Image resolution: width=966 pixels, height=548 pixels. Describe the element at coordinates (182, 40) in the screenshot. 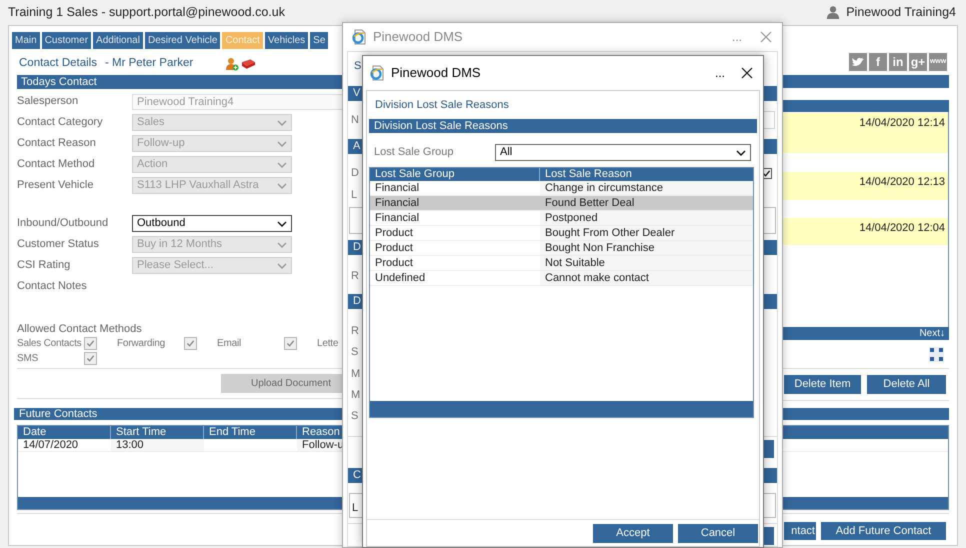

I see `tab: Desired Vehicle` at that location.